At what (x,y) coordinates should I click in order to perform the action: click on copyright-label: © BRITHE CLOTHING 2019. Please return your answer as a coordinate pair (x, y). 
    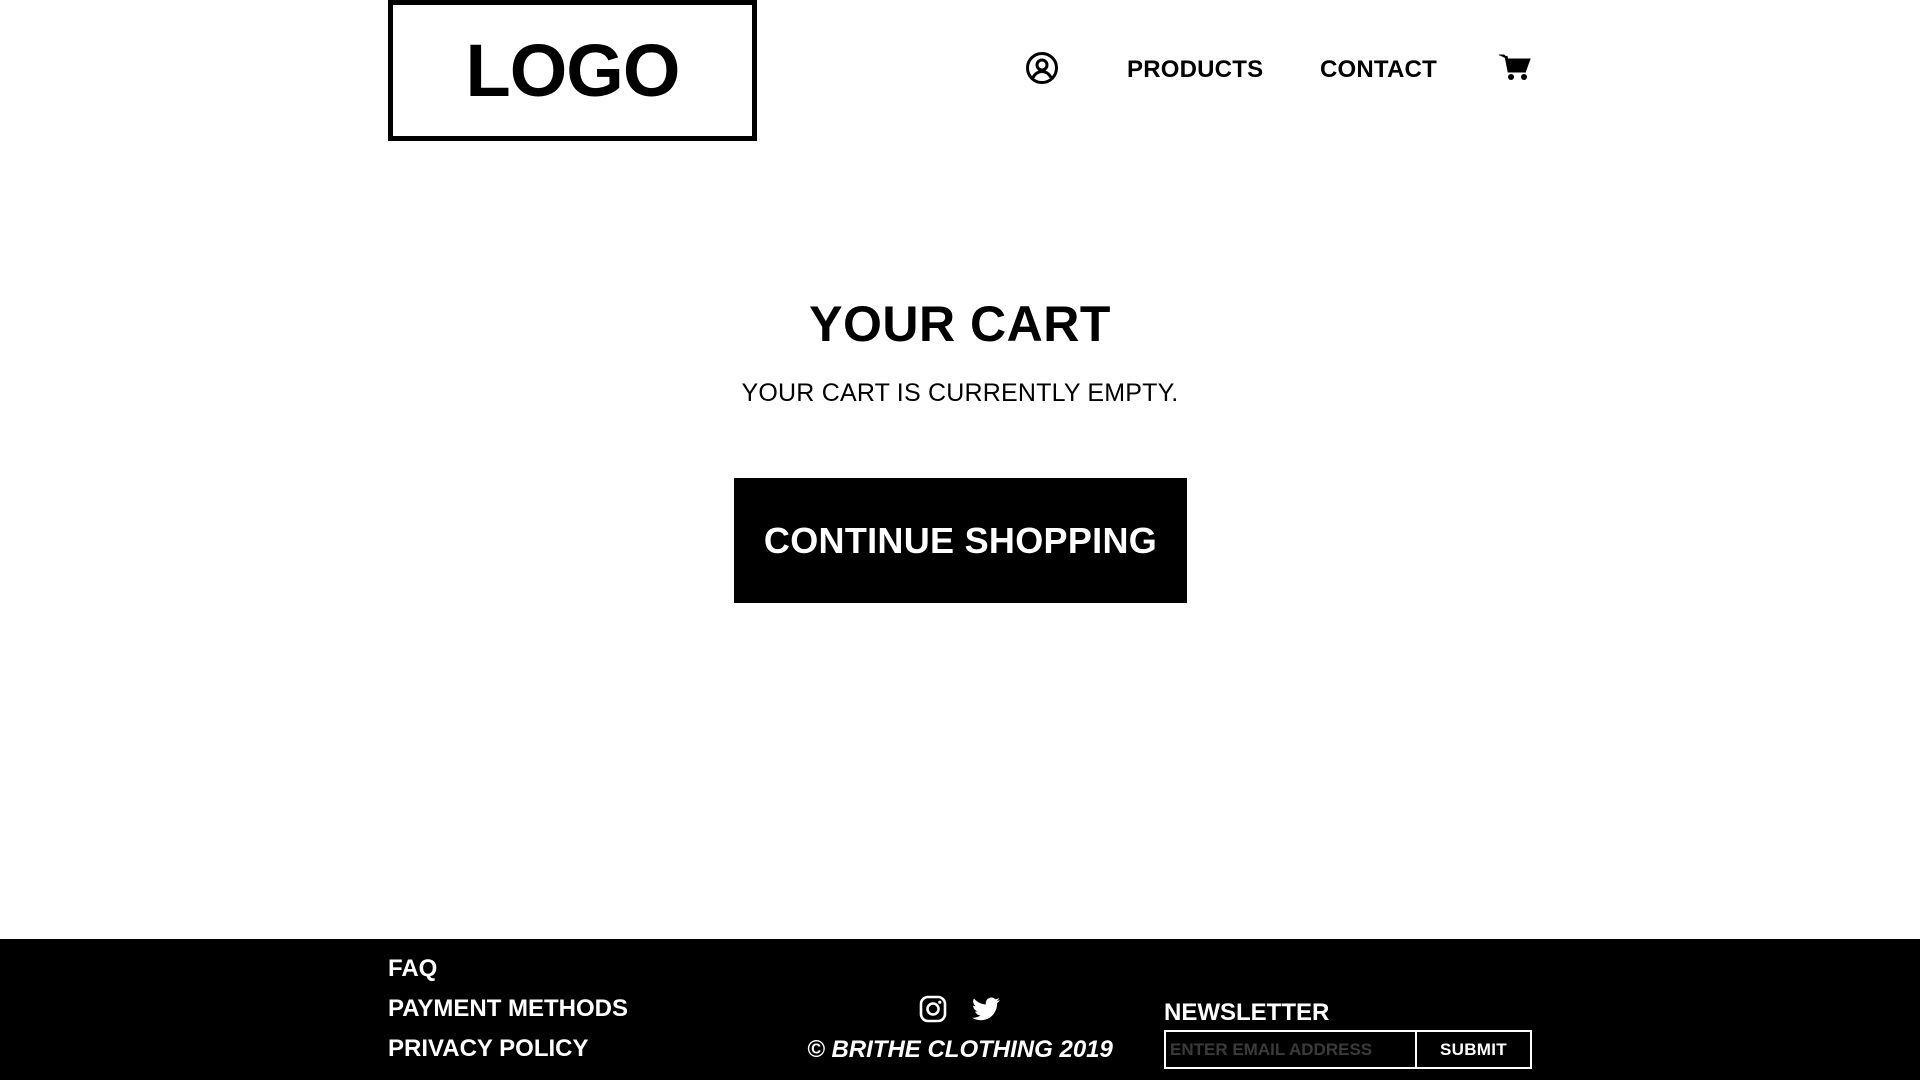
    Looking at the image, I should click on (960, 1049).